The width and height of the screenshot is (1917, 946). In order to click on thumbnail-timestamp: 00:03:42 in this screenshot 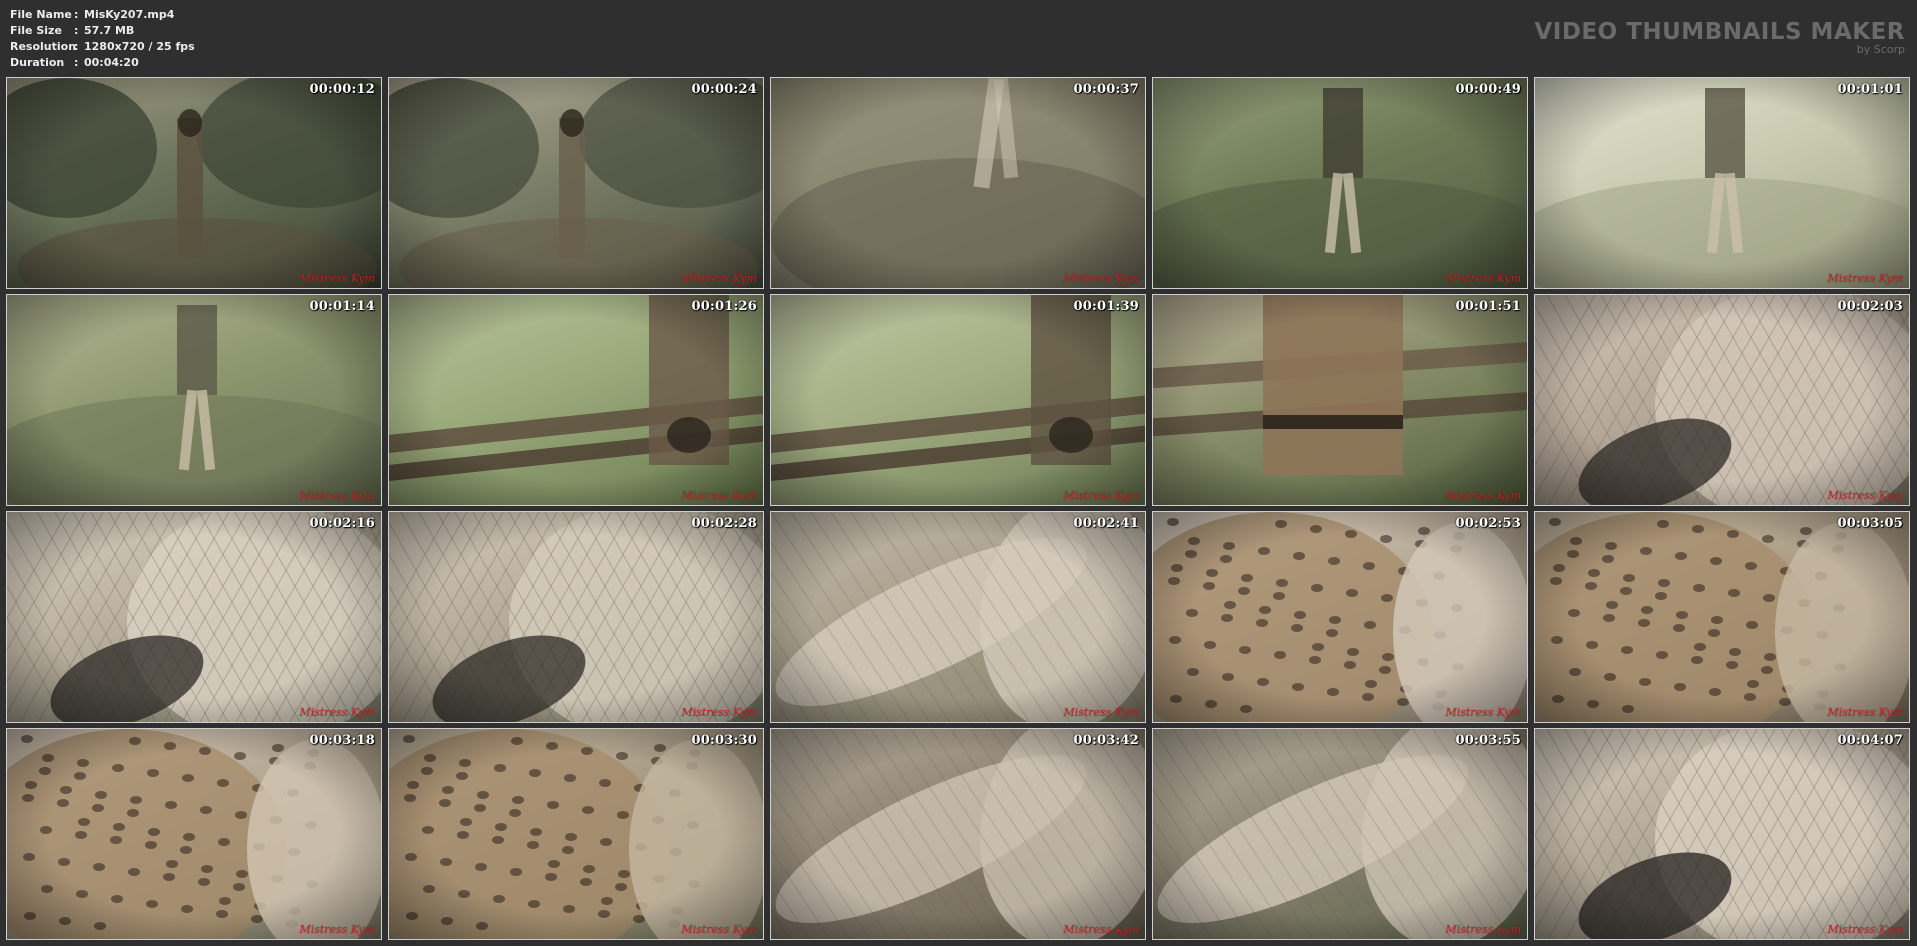, I will do `click(1106, 740)`.